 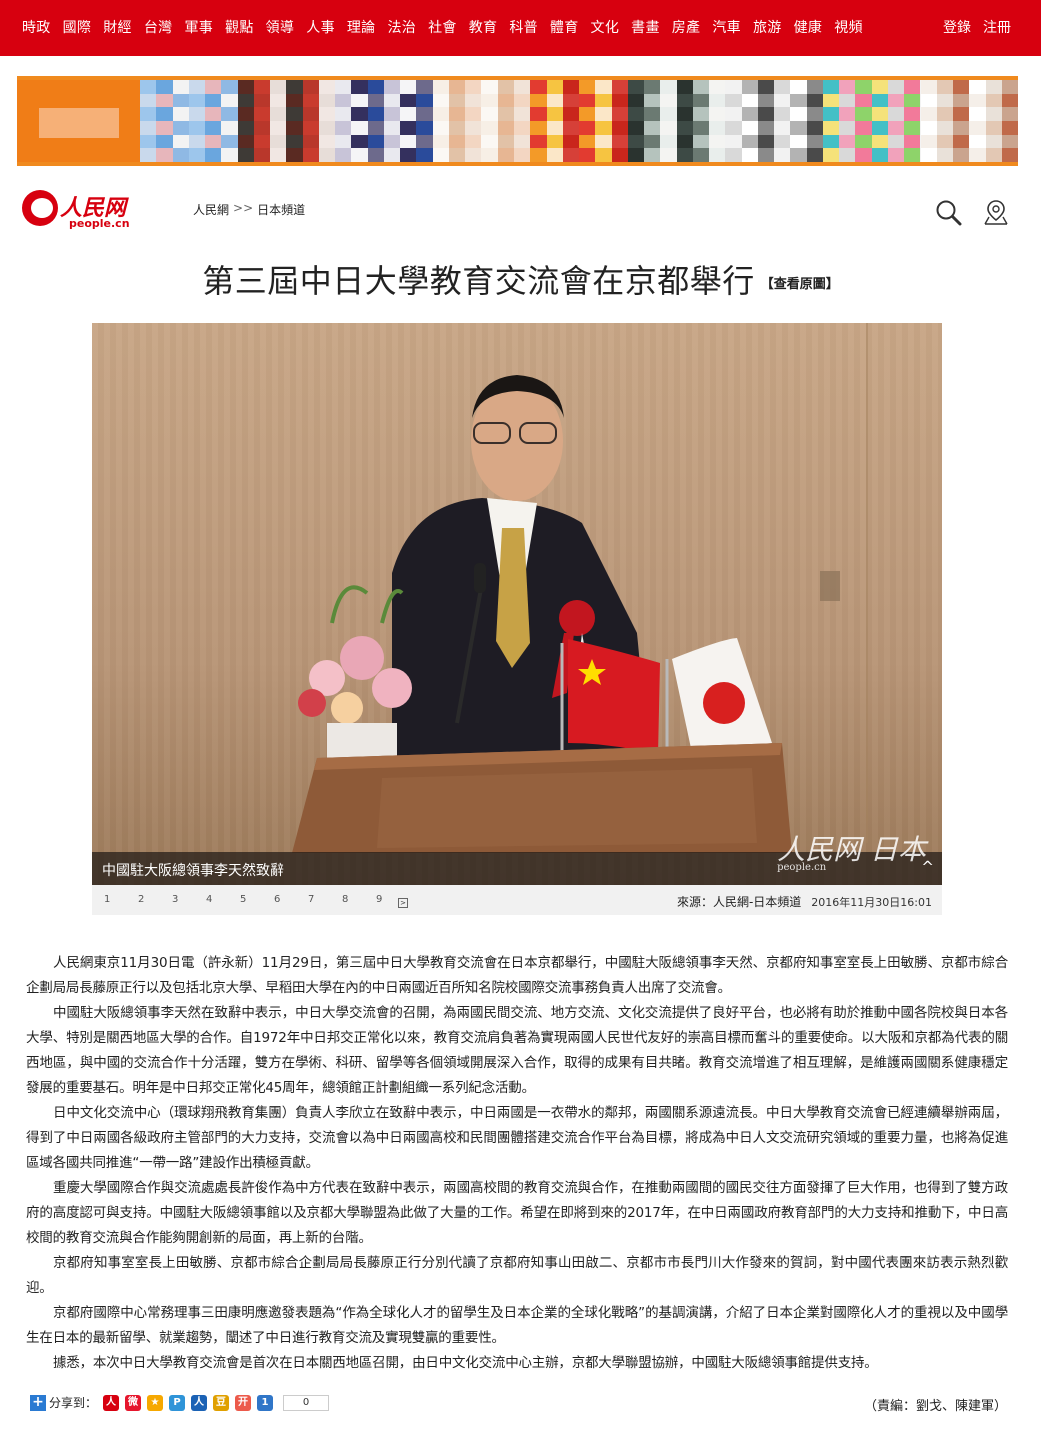 I want to click on tencent-weibo-share-icon: P, so click(x=177, y=1402).